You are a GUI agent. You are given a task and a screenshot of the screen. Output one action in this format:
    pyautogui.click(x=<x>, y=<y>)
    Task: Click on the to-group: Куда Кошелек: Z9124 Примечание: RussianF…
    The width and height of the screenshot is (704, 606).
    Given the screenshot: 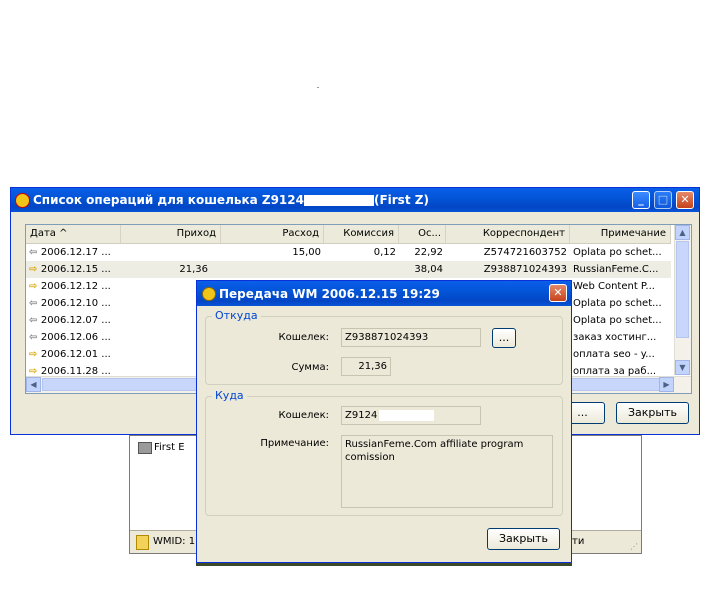 What is the action you would take?
    pyautogui.click(x=384, y=452)
    